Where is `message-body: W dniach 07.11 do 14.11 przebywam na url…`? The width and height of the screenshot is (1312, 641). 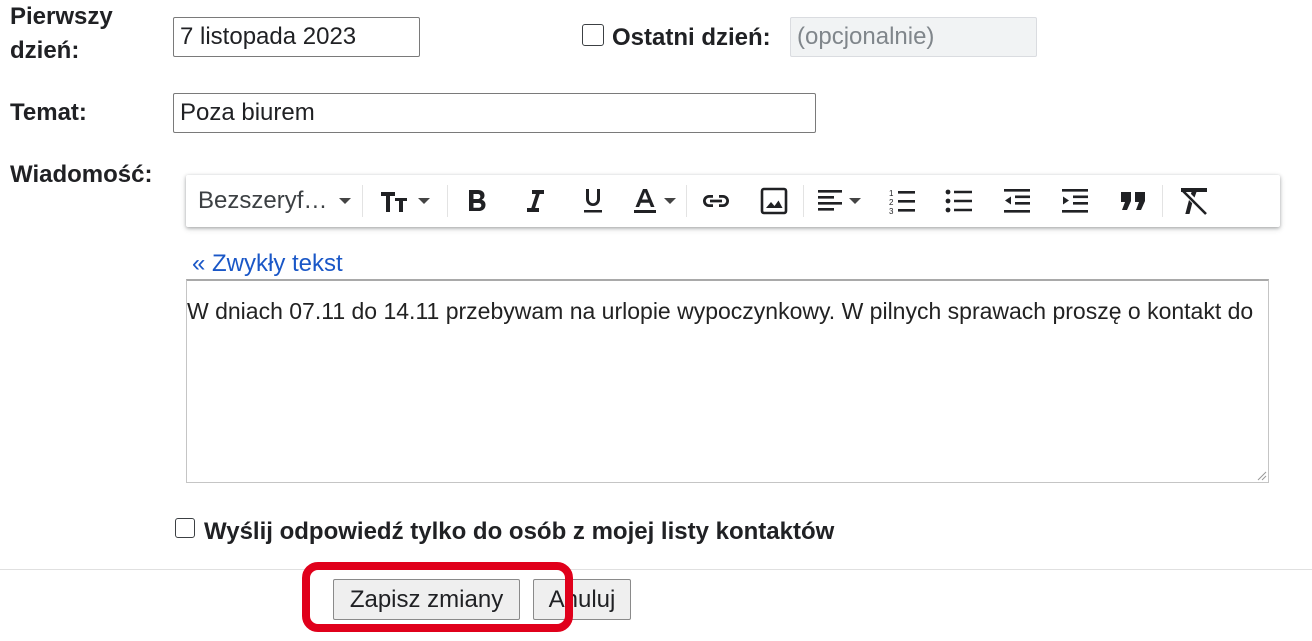 message-body: W dniach 07.11 do 14.11 przebywam na url… is located at coordinates (720, 311).